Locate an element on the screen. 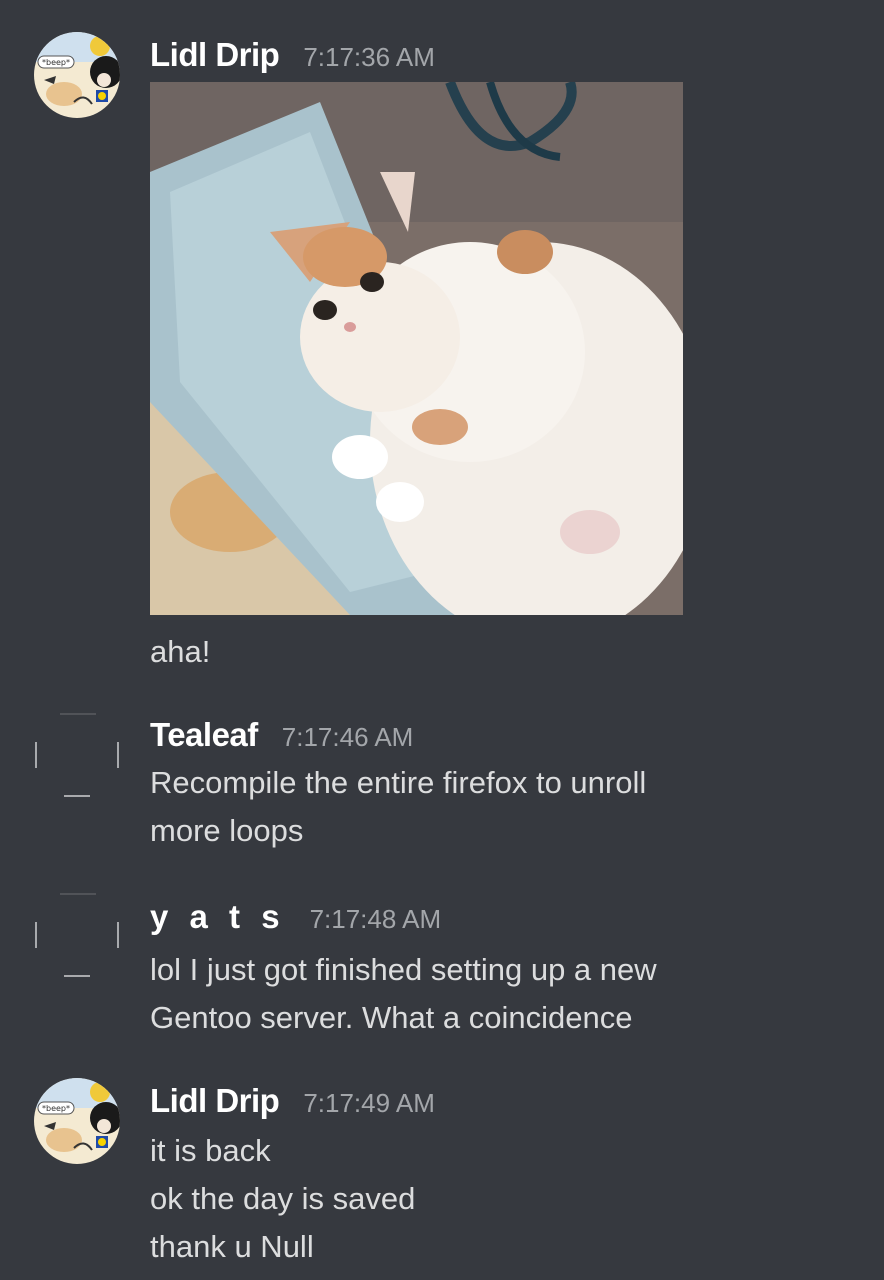  message-line: more loops is located at coordinates (227, 830).